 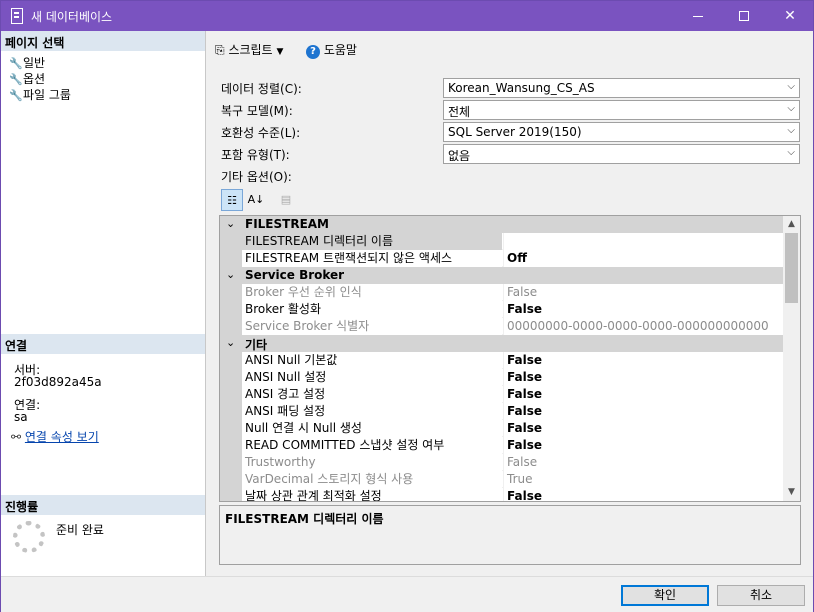 I want to click on property-row: FILESTREAM 트랜잭션되지 않은 액세스 Off, so click(x=501, y=258).